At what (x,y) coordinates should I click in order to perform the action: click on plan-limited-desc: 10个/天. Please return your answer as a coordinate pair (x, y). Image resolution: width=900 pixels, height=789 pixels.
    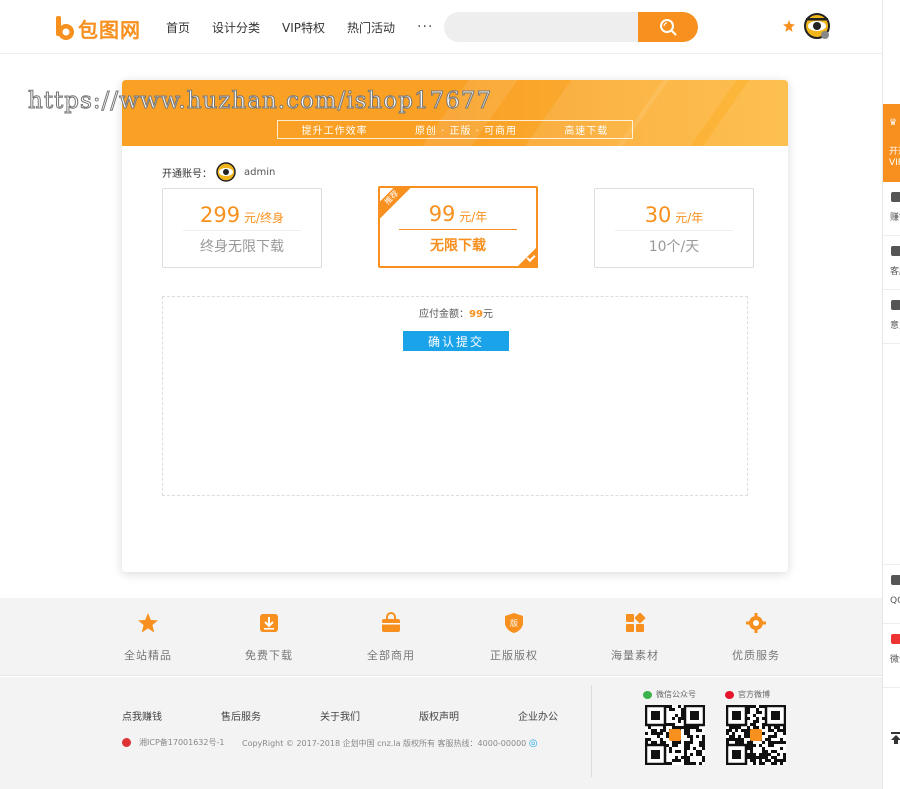
    Looking at the image, I should click on (674, 247).